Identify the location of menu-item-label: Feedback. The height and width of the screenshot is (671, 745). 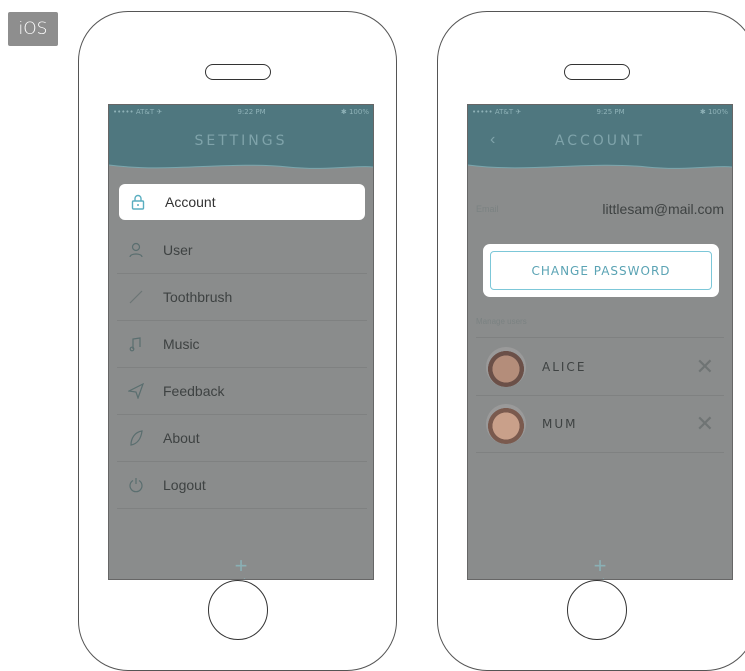
(194, 391).